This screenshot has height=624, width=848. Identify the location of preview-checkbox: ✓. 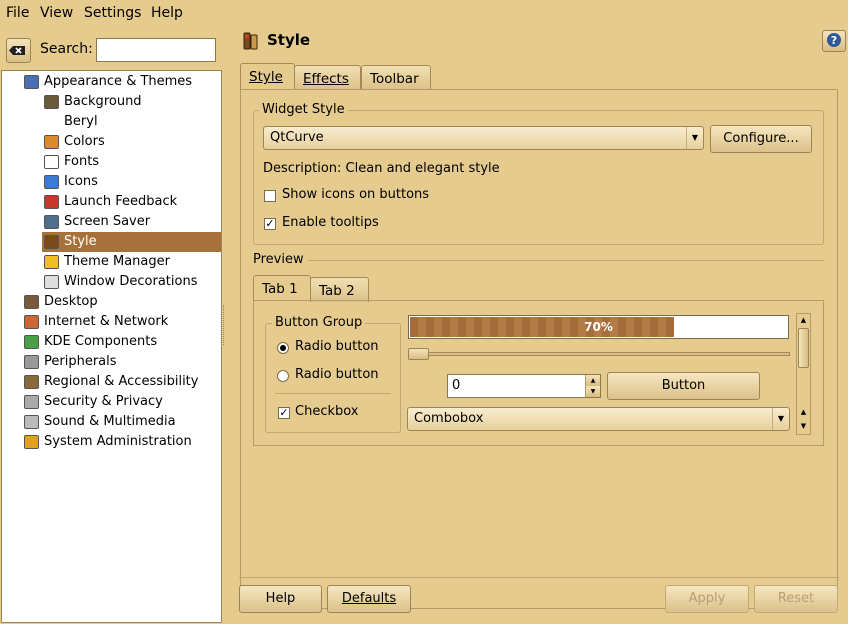
(284, 413).